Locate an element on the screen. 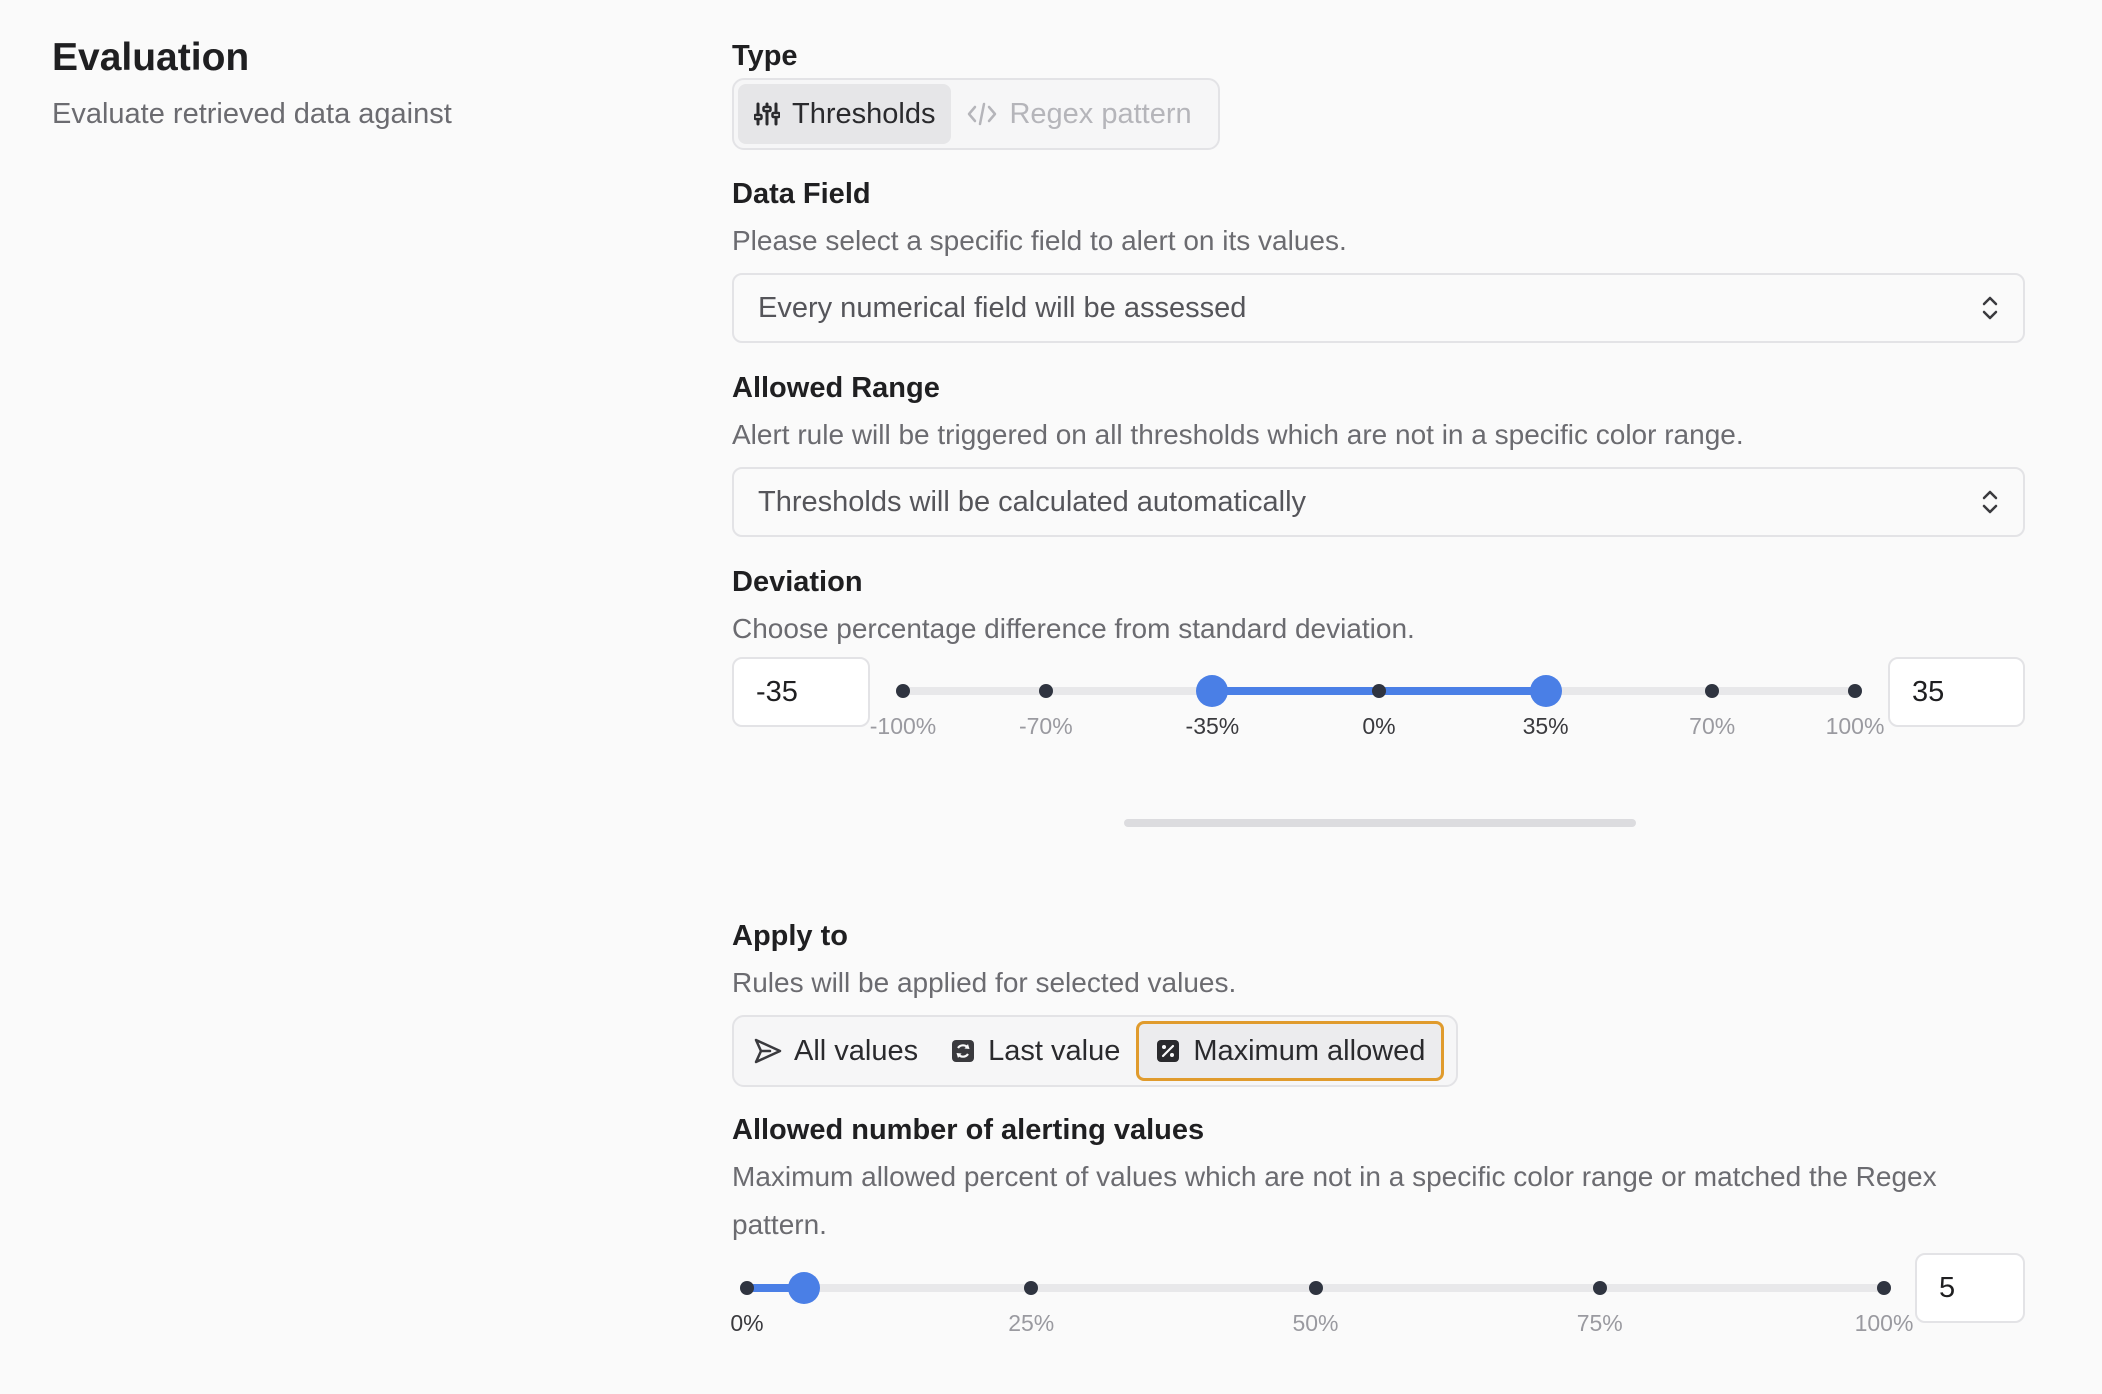 The width and height of the screenshot is (2102, 1394). apply-option-label: Maximum allowed is located at coordinates (1309, 1050).